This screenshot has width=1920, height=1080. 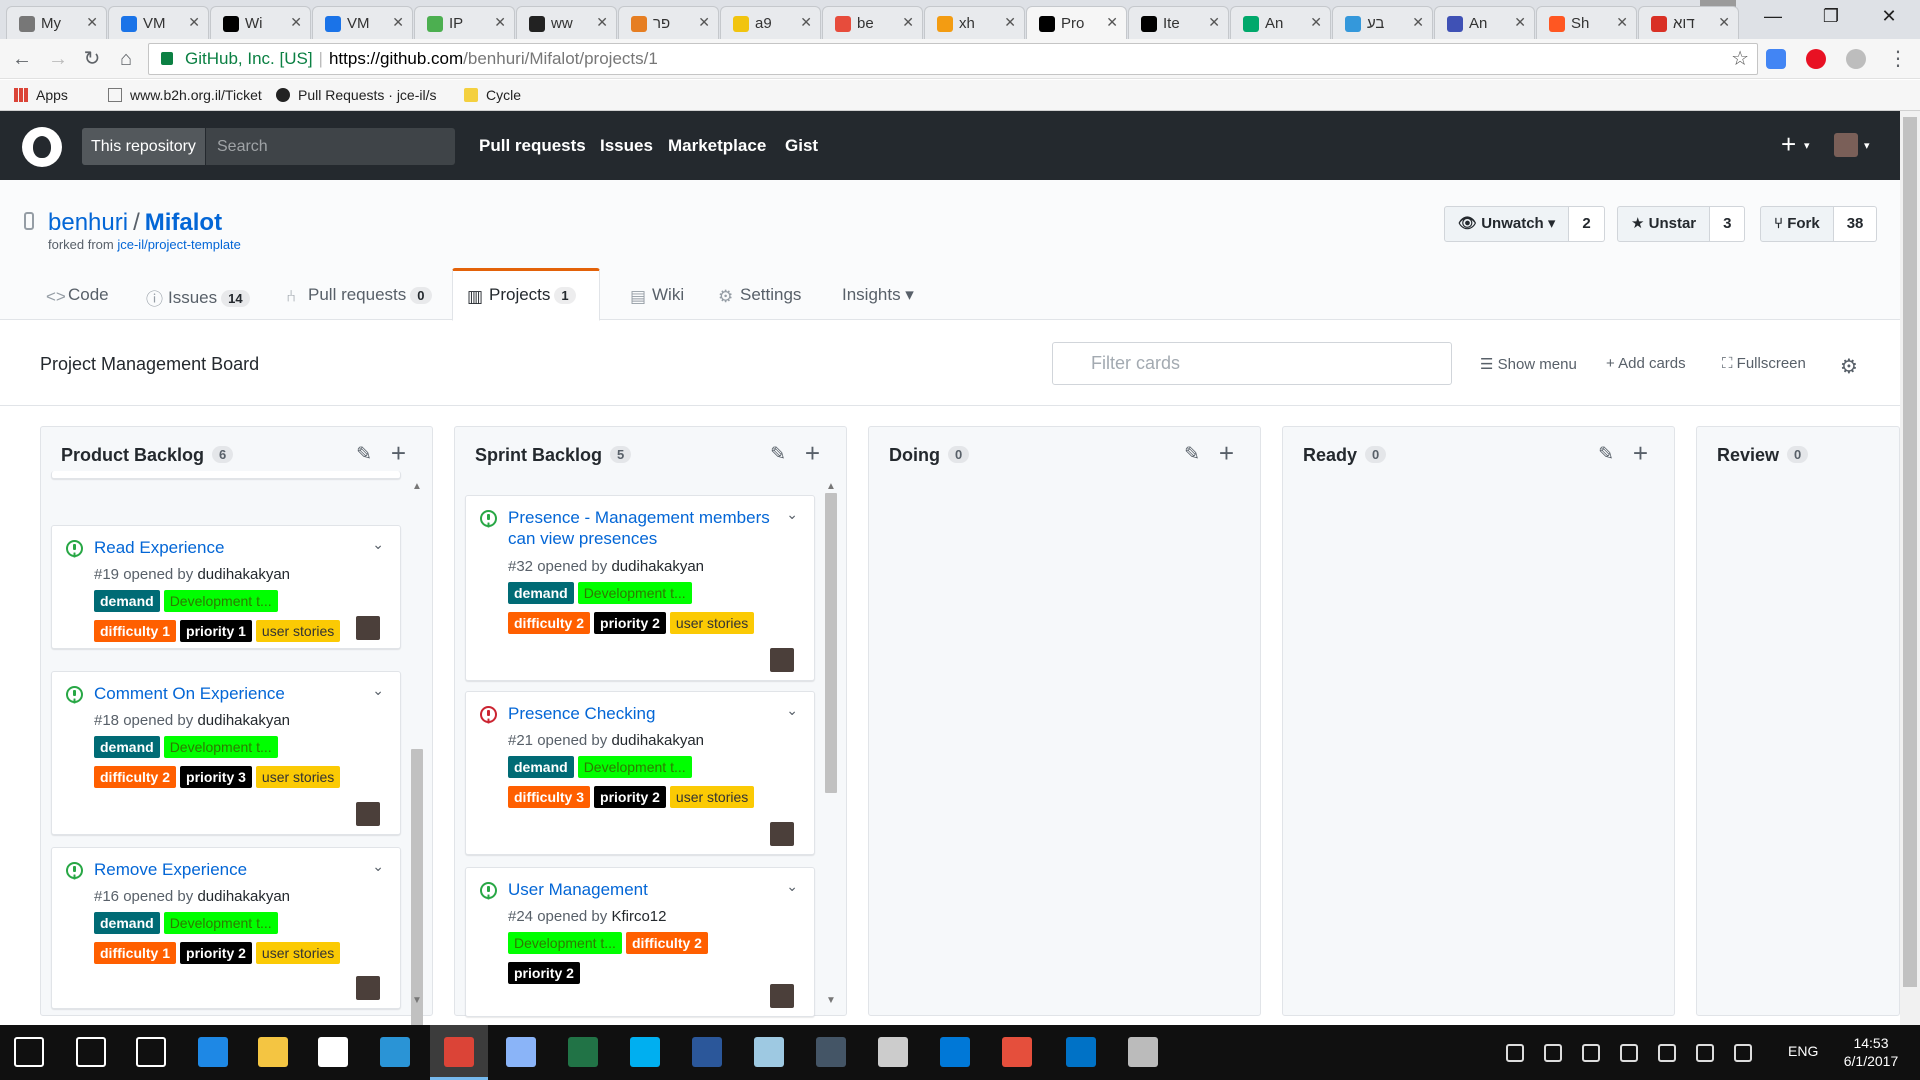 I want to click on app-icon, so click(x=769, y=1052).